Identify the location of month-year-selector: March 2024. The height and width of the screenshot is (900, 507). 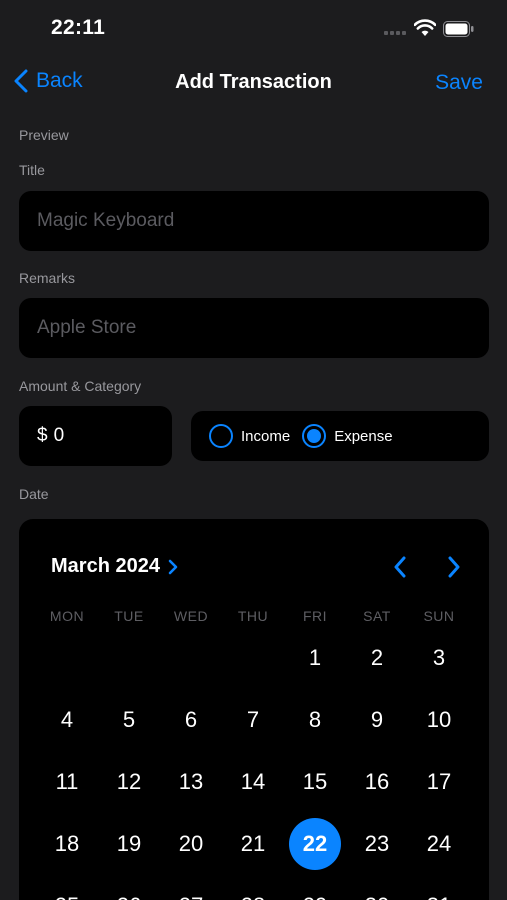
(114, 566).